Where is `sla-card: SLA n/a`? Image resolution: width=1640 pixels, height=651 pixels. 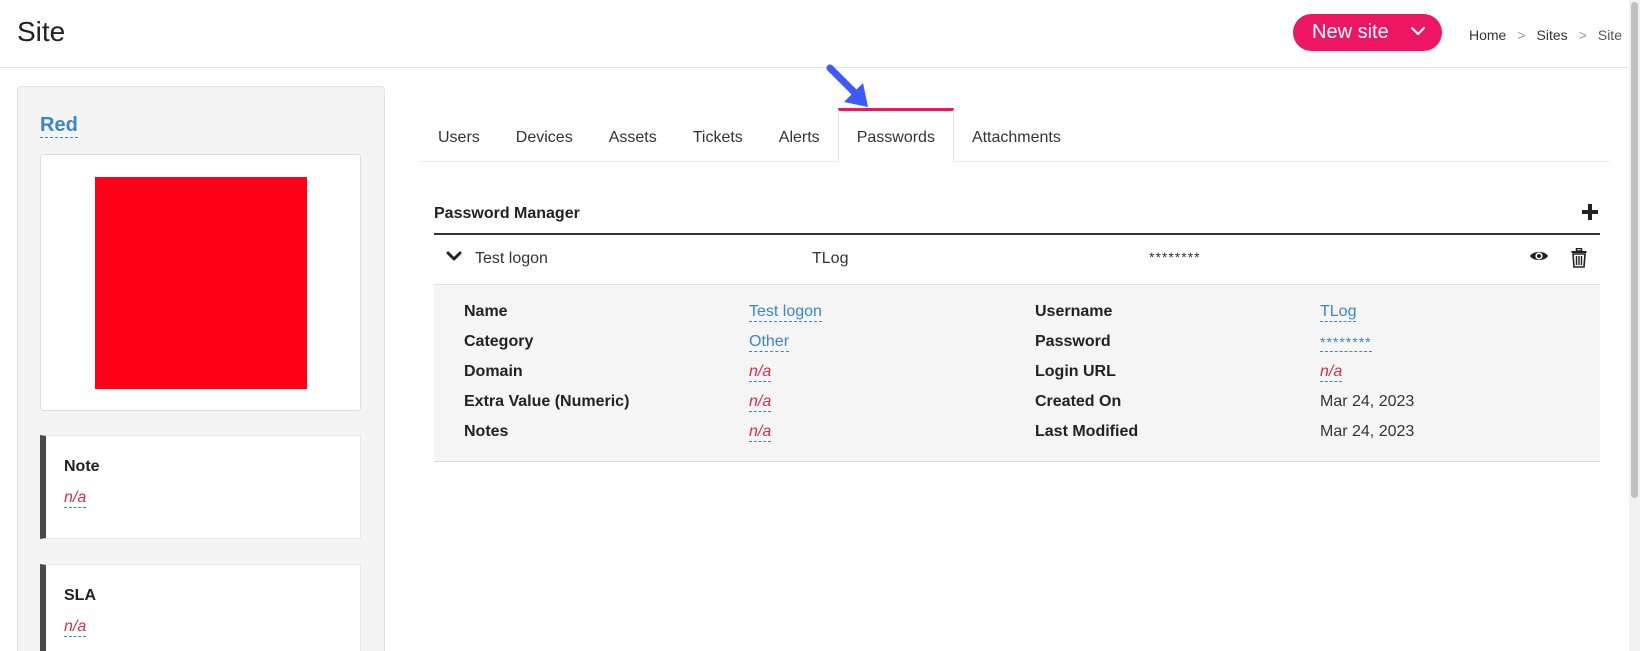 sla-card: SLA n/a is located at coordinates (200, 607).